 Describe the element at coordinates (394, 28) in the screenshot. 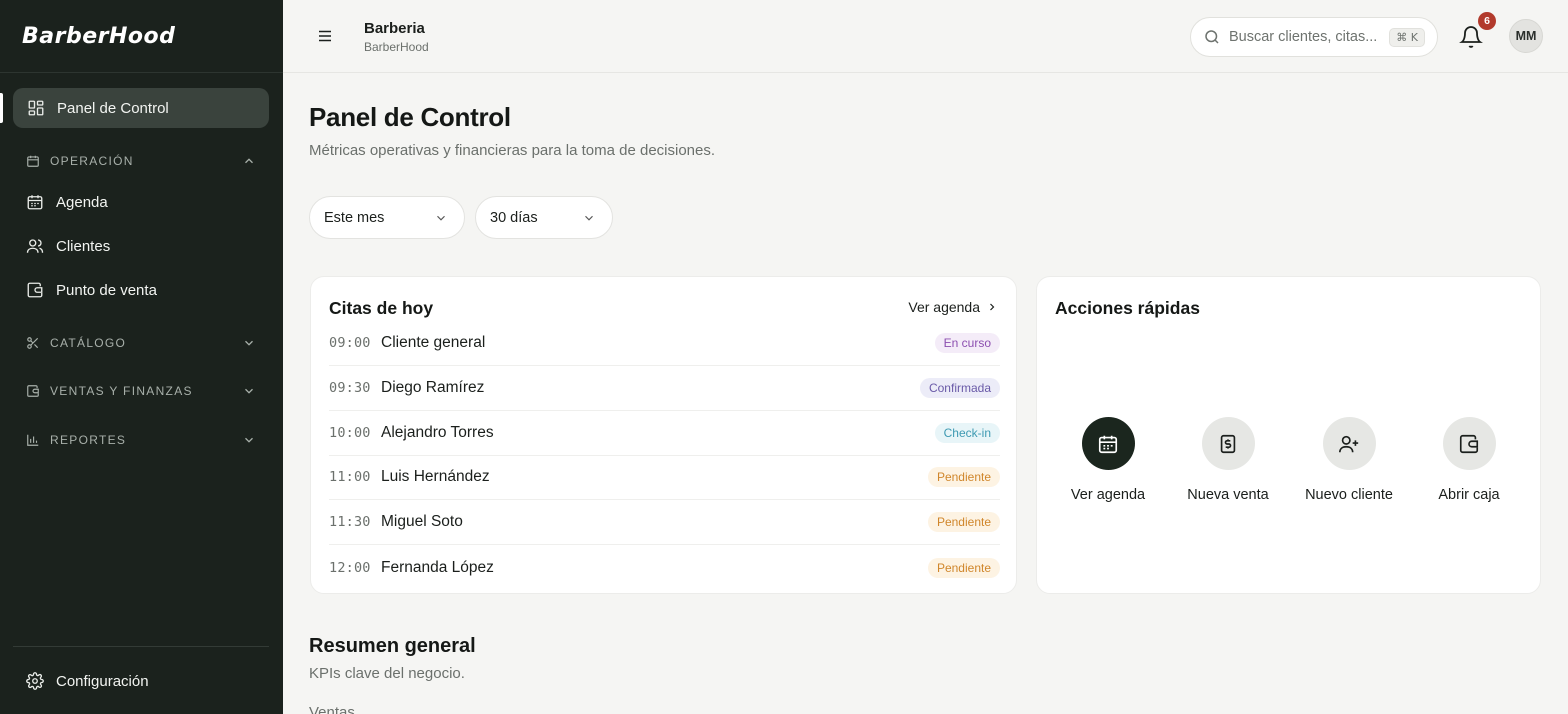

I see `org-name: Barberia` at that location.